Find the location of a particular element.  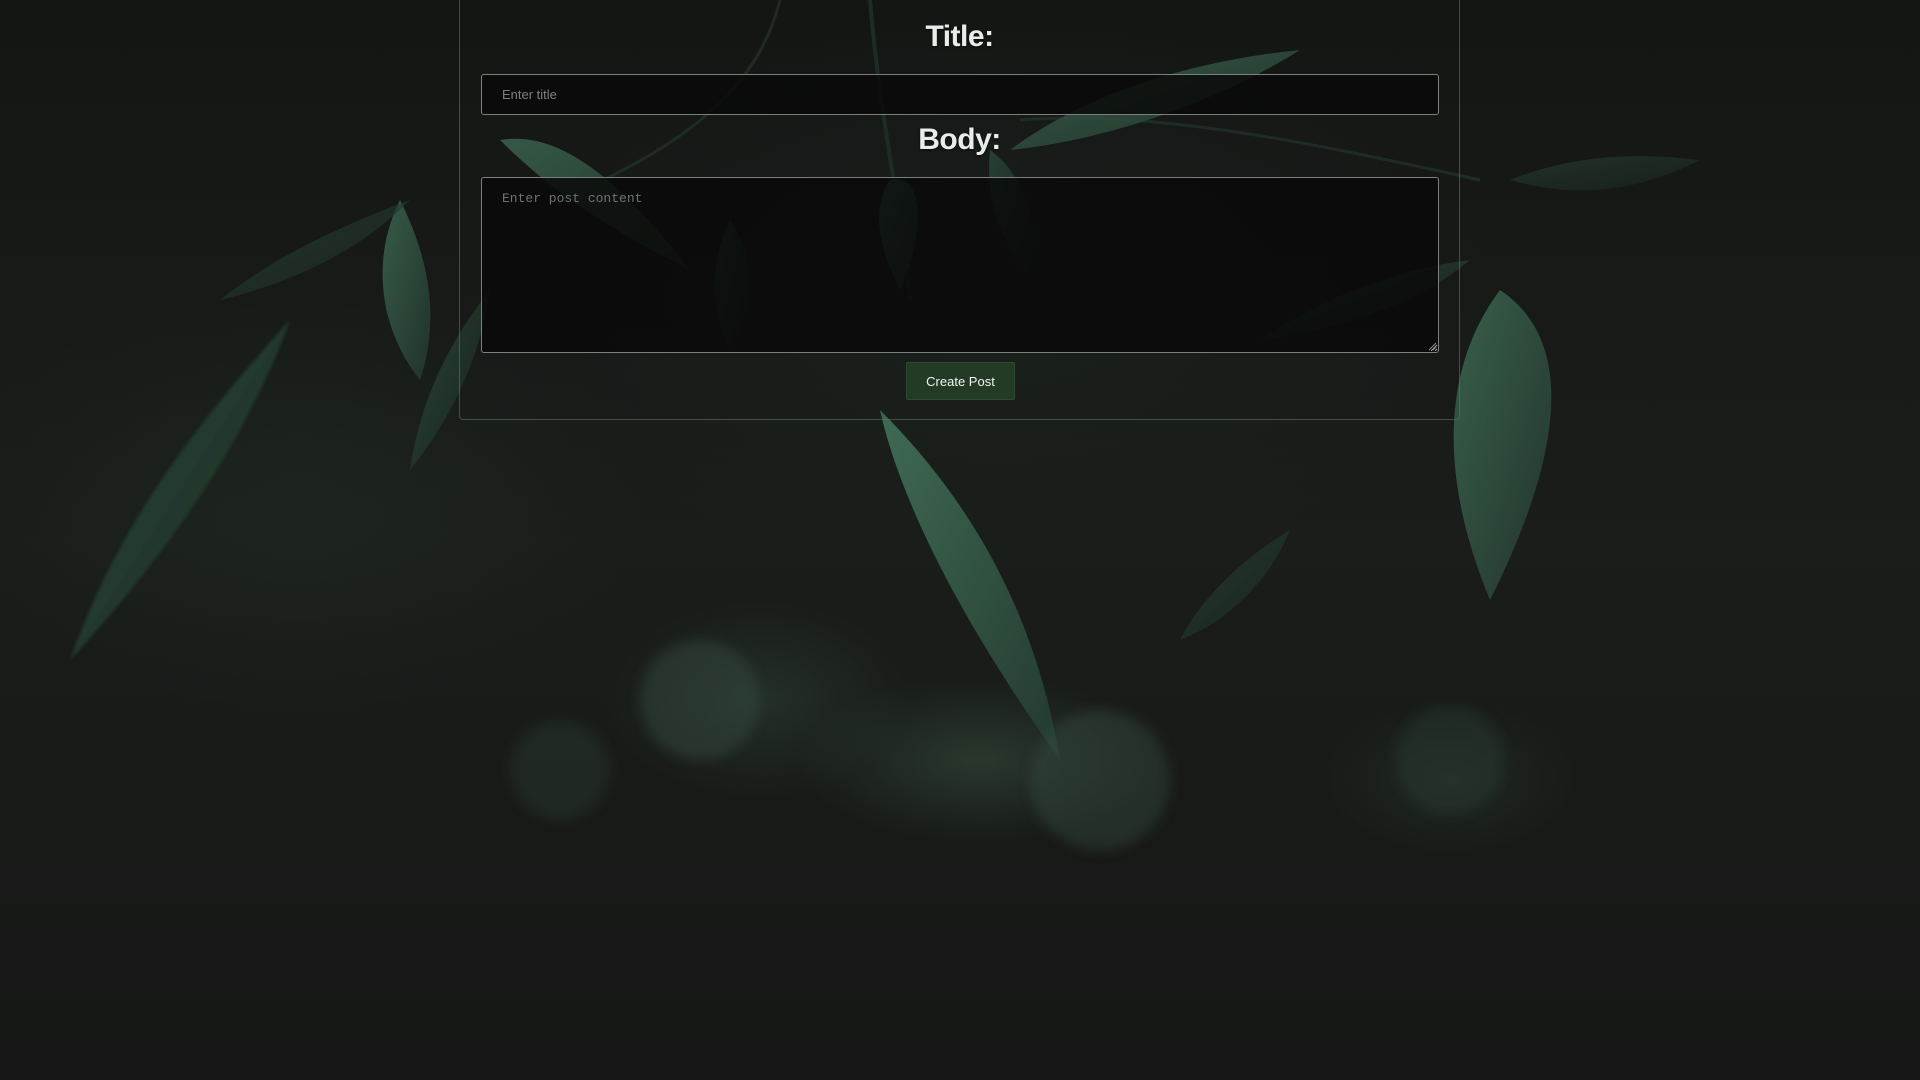

body-label: Body: is located at coordinates (959, 139).